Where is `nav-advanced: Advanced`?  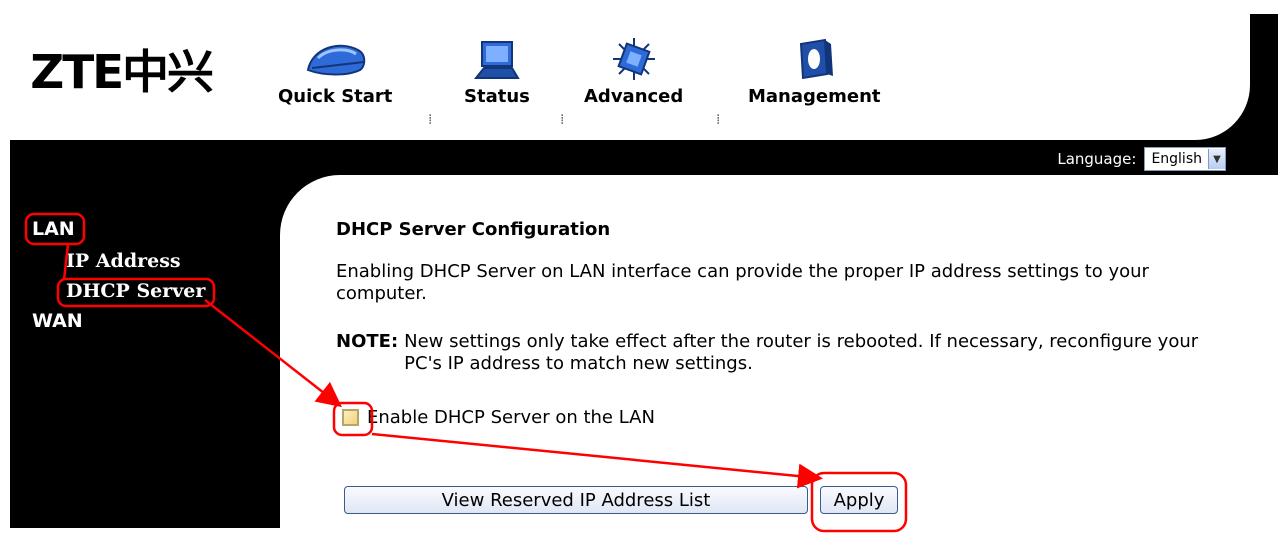 nav-advanced: Advanced is located at coordinates (633, 70).